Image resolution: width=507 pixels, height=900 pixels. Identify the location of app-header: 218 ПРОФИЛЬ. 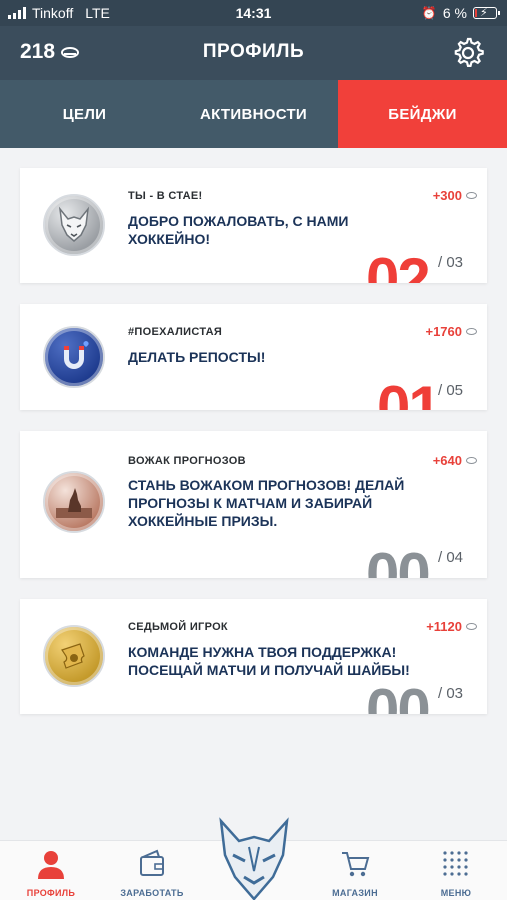
(253, 53).